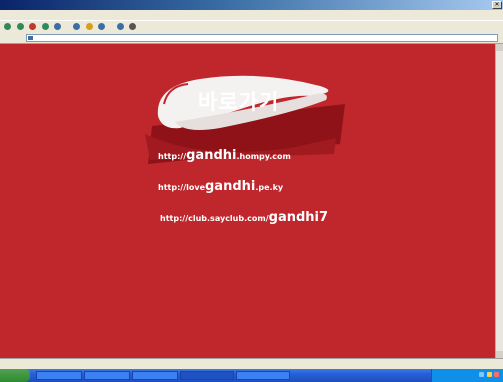  I want to click on link-block-hompy: http://gandhi.hompy.com, so click(224, 155).